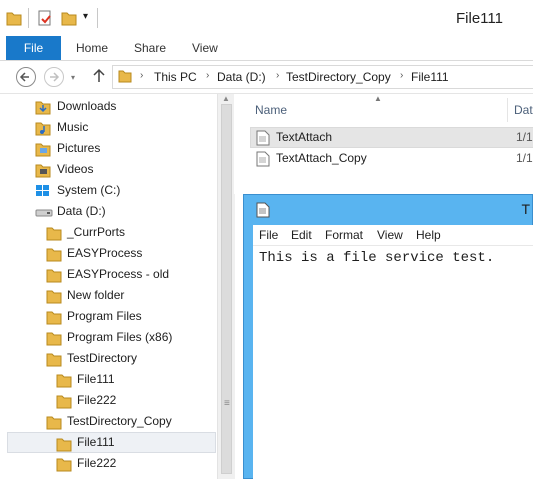 The height and width of the screenshot is (480, 533). Describe the element at coordinates (428, 235) in the screenshot. I see `menu-help: Help` at that location.